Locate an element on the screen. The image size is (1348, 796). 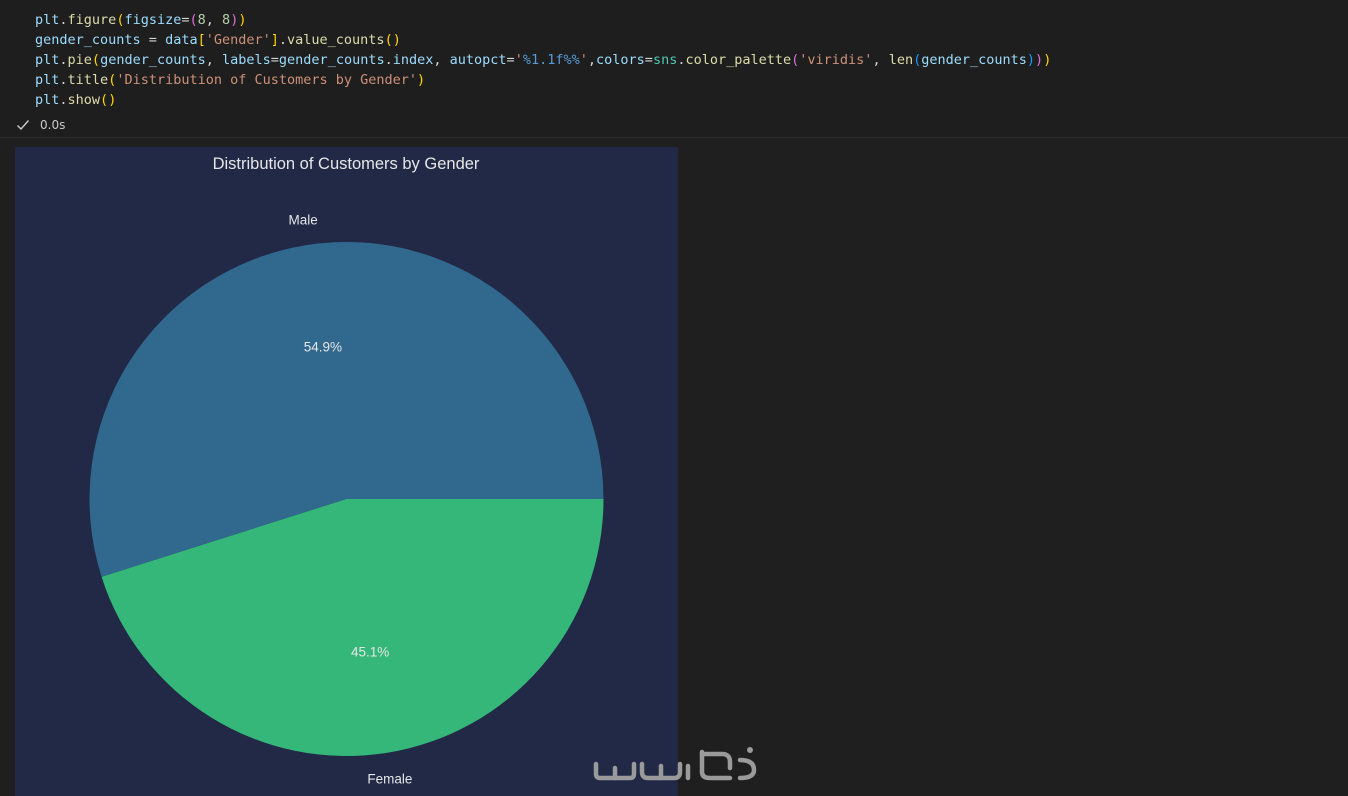
slice-percent-label: 45.1% is located at coordinates (370, 651).